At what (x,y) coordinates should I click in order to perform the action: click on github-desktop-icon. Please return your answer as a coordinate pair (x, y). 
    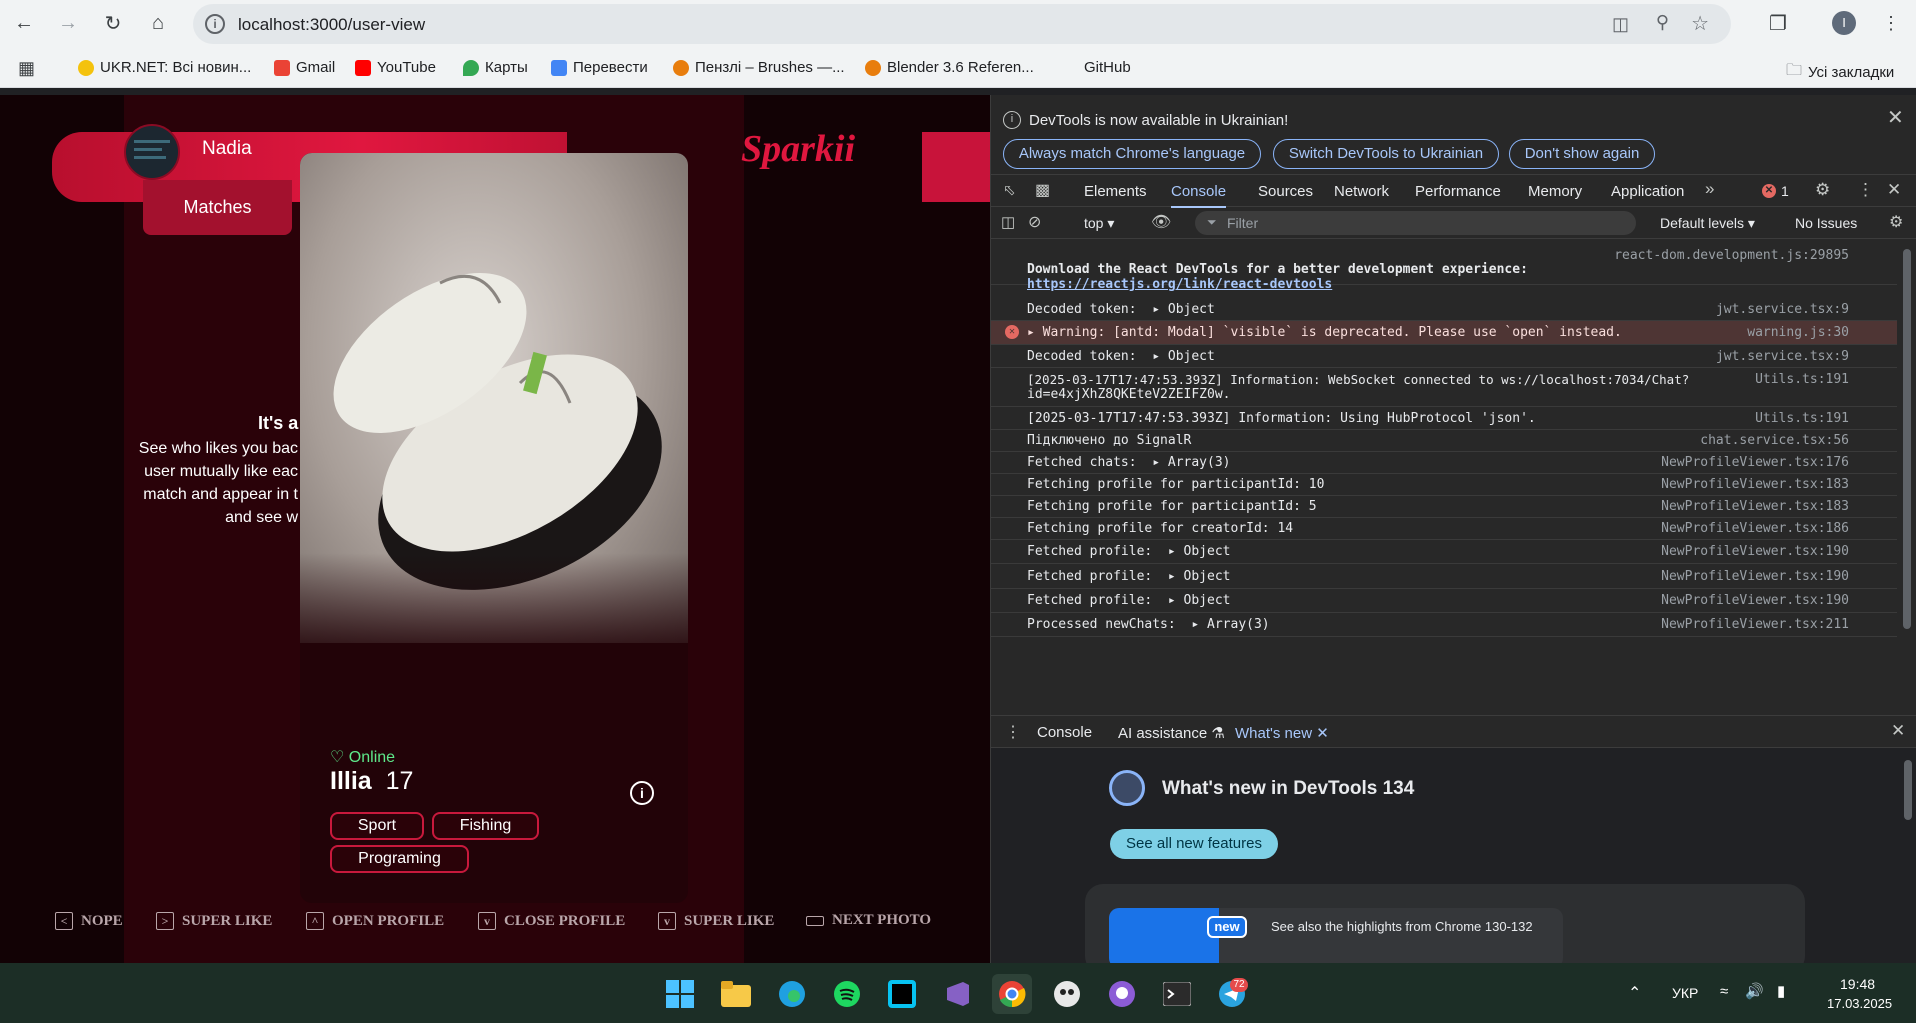
    Looking at the image, I should click on (1122, 994).